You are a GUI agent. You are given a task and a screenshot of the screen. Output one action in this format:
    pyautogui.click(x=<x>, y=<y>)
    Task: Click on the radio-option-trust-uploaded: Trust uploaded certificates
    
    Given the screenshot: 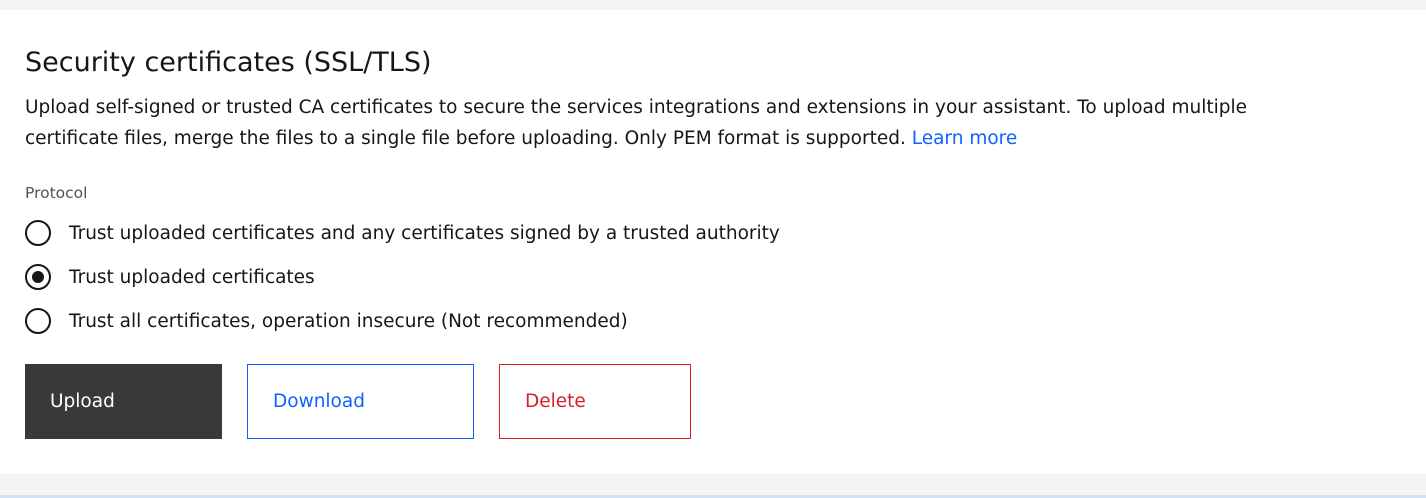 What is the action you would take?
    pyautogui.click(x=170, y=277)
    